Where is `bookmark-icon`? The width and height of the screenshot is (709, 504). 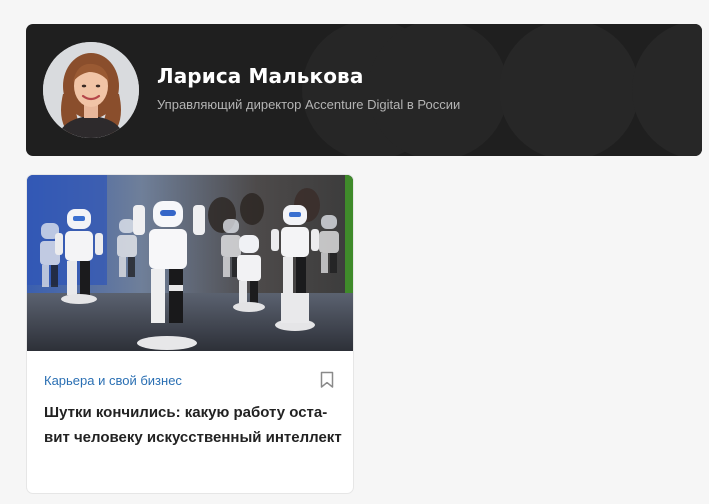
bookmark-icon is located at coordinates (327, 380).